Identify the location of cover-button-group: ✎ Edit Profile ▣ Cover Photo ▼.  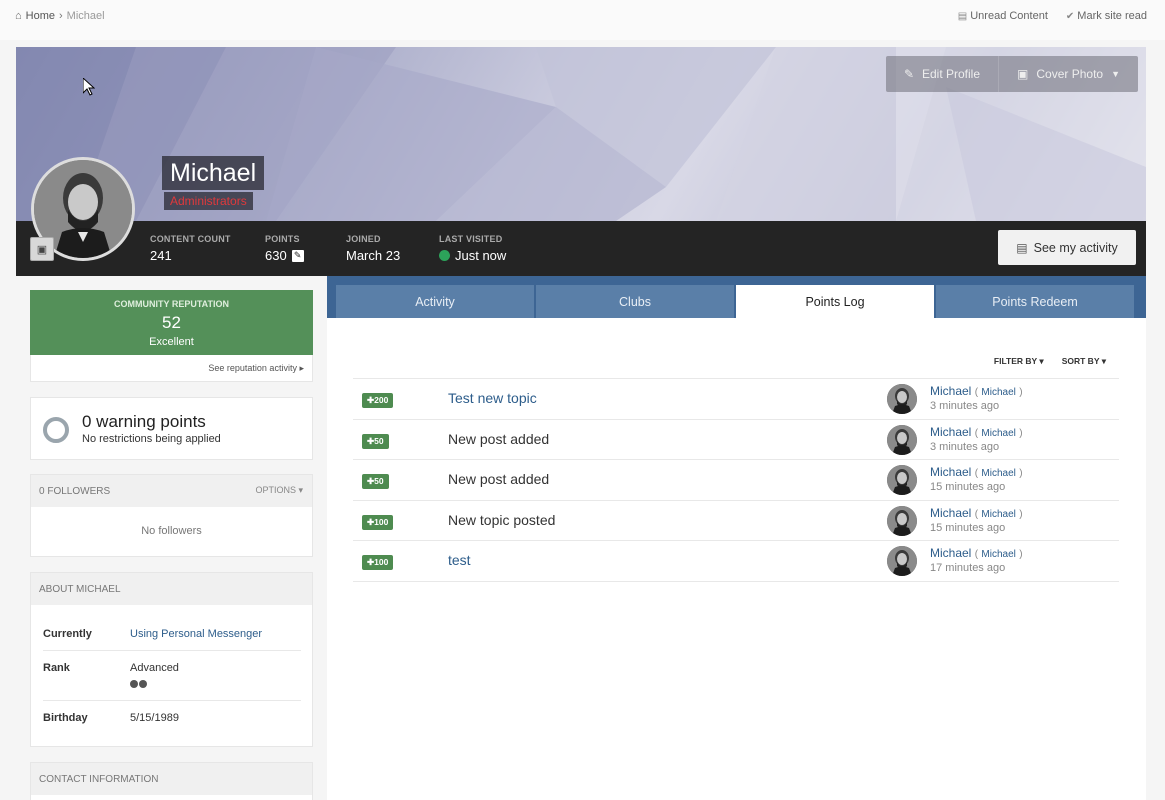
(1011, 74).